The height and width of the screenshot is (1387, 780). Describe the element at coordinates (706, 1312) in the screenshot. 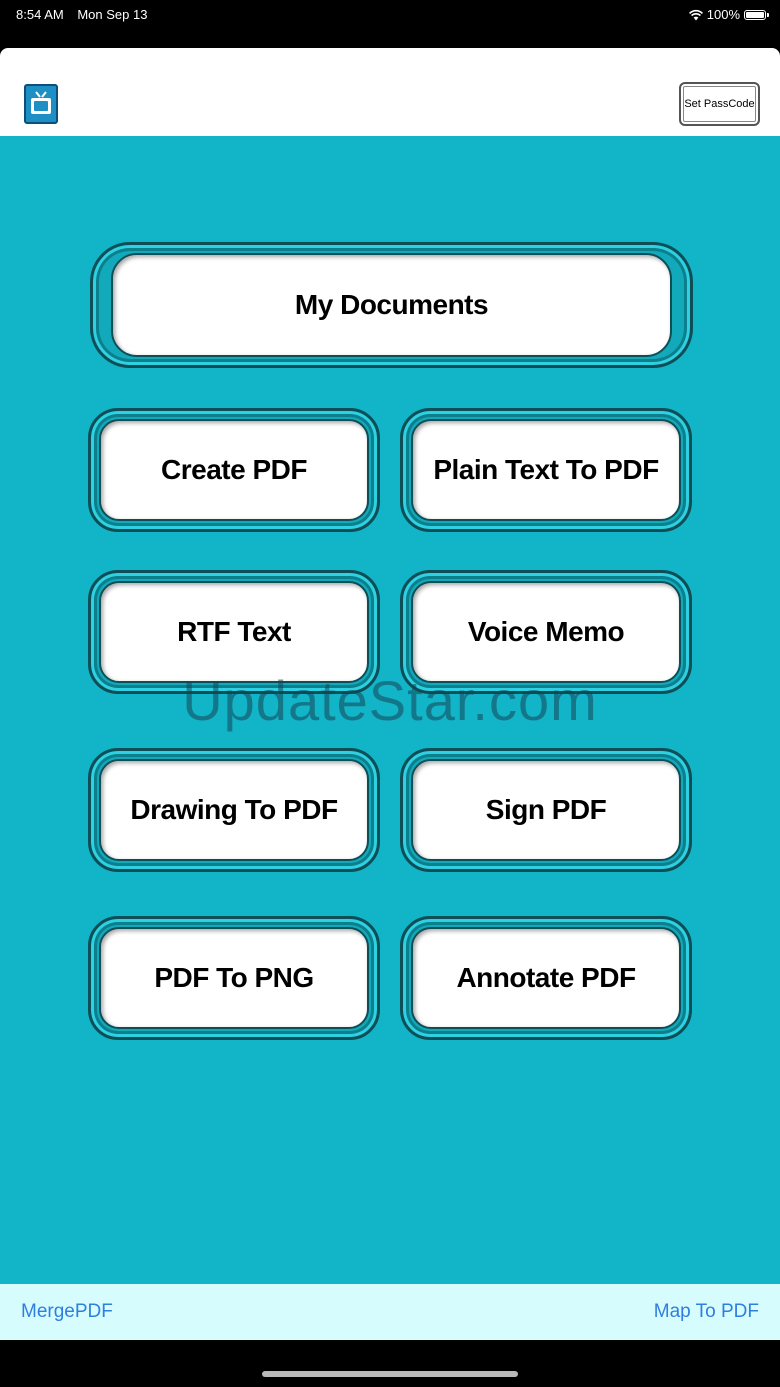

I see `map-to-pdf-link: Map To PDF` at that location.